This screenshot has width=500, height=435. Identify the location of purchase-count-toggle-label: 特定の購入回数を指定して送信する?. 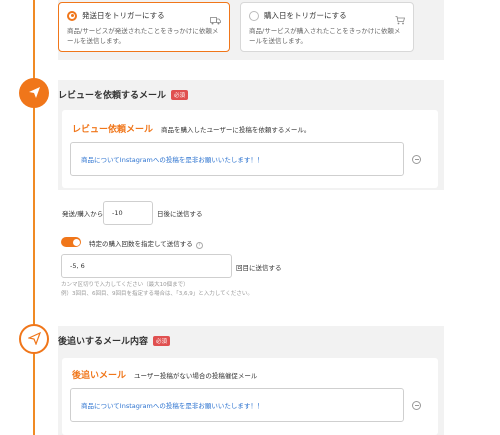
(146, 243).